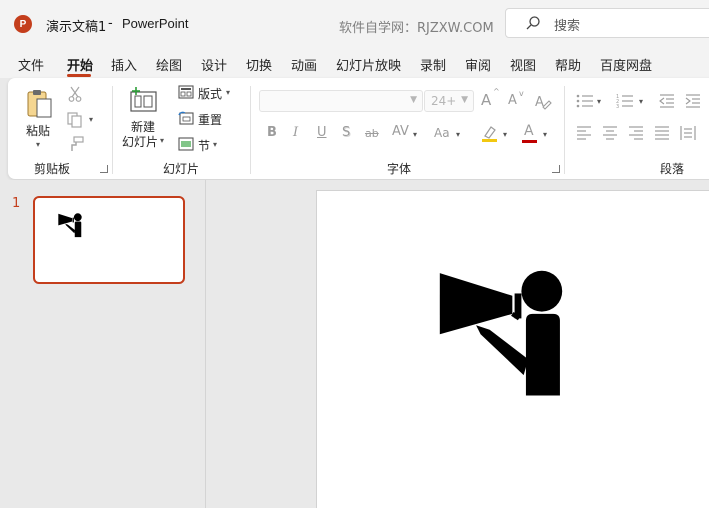 The width and height of the screenshot is (709, 508). I want to click on tab-baidu-netdisk: 百度网盘, so click(626, 64).